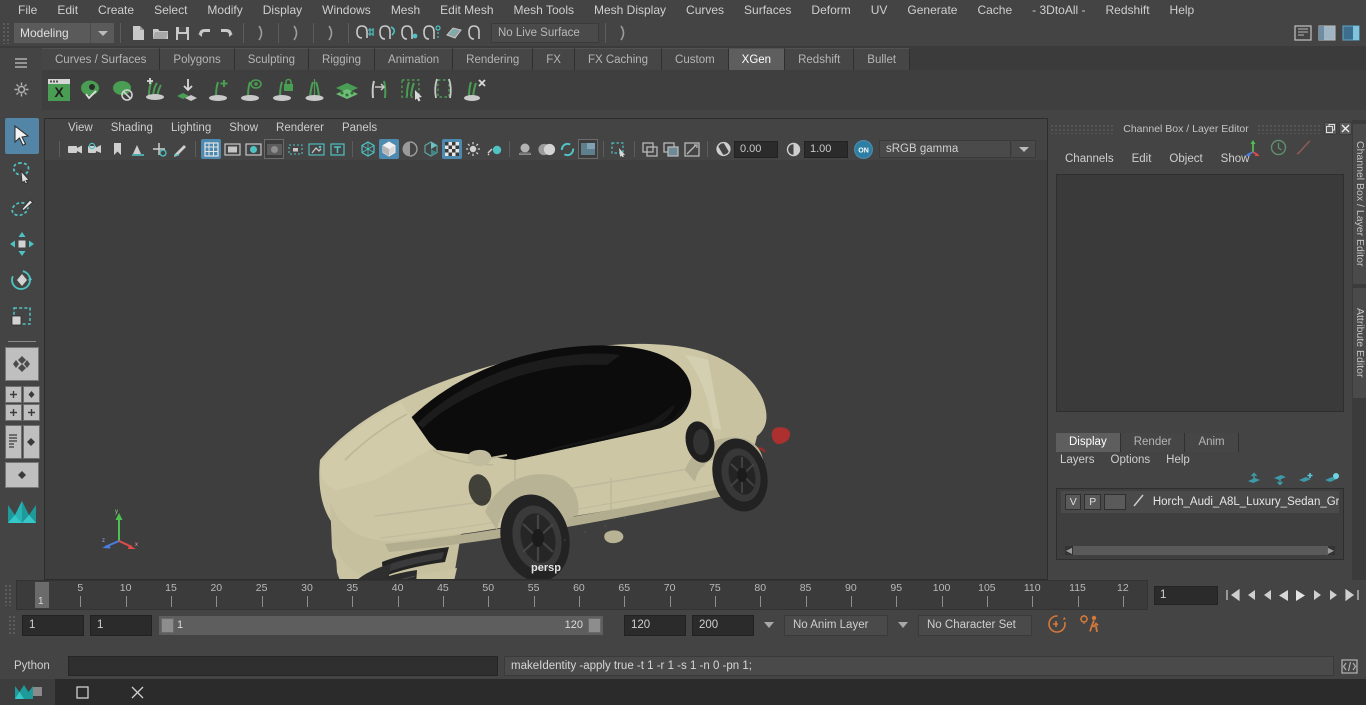 Image resolution: width=1366 pixels, height=705 pixels. What do you see at coordinates (1334, 595) in the screenshot?
I see `step-forward-keyframe-icon` at bounding box center [1334, 595].